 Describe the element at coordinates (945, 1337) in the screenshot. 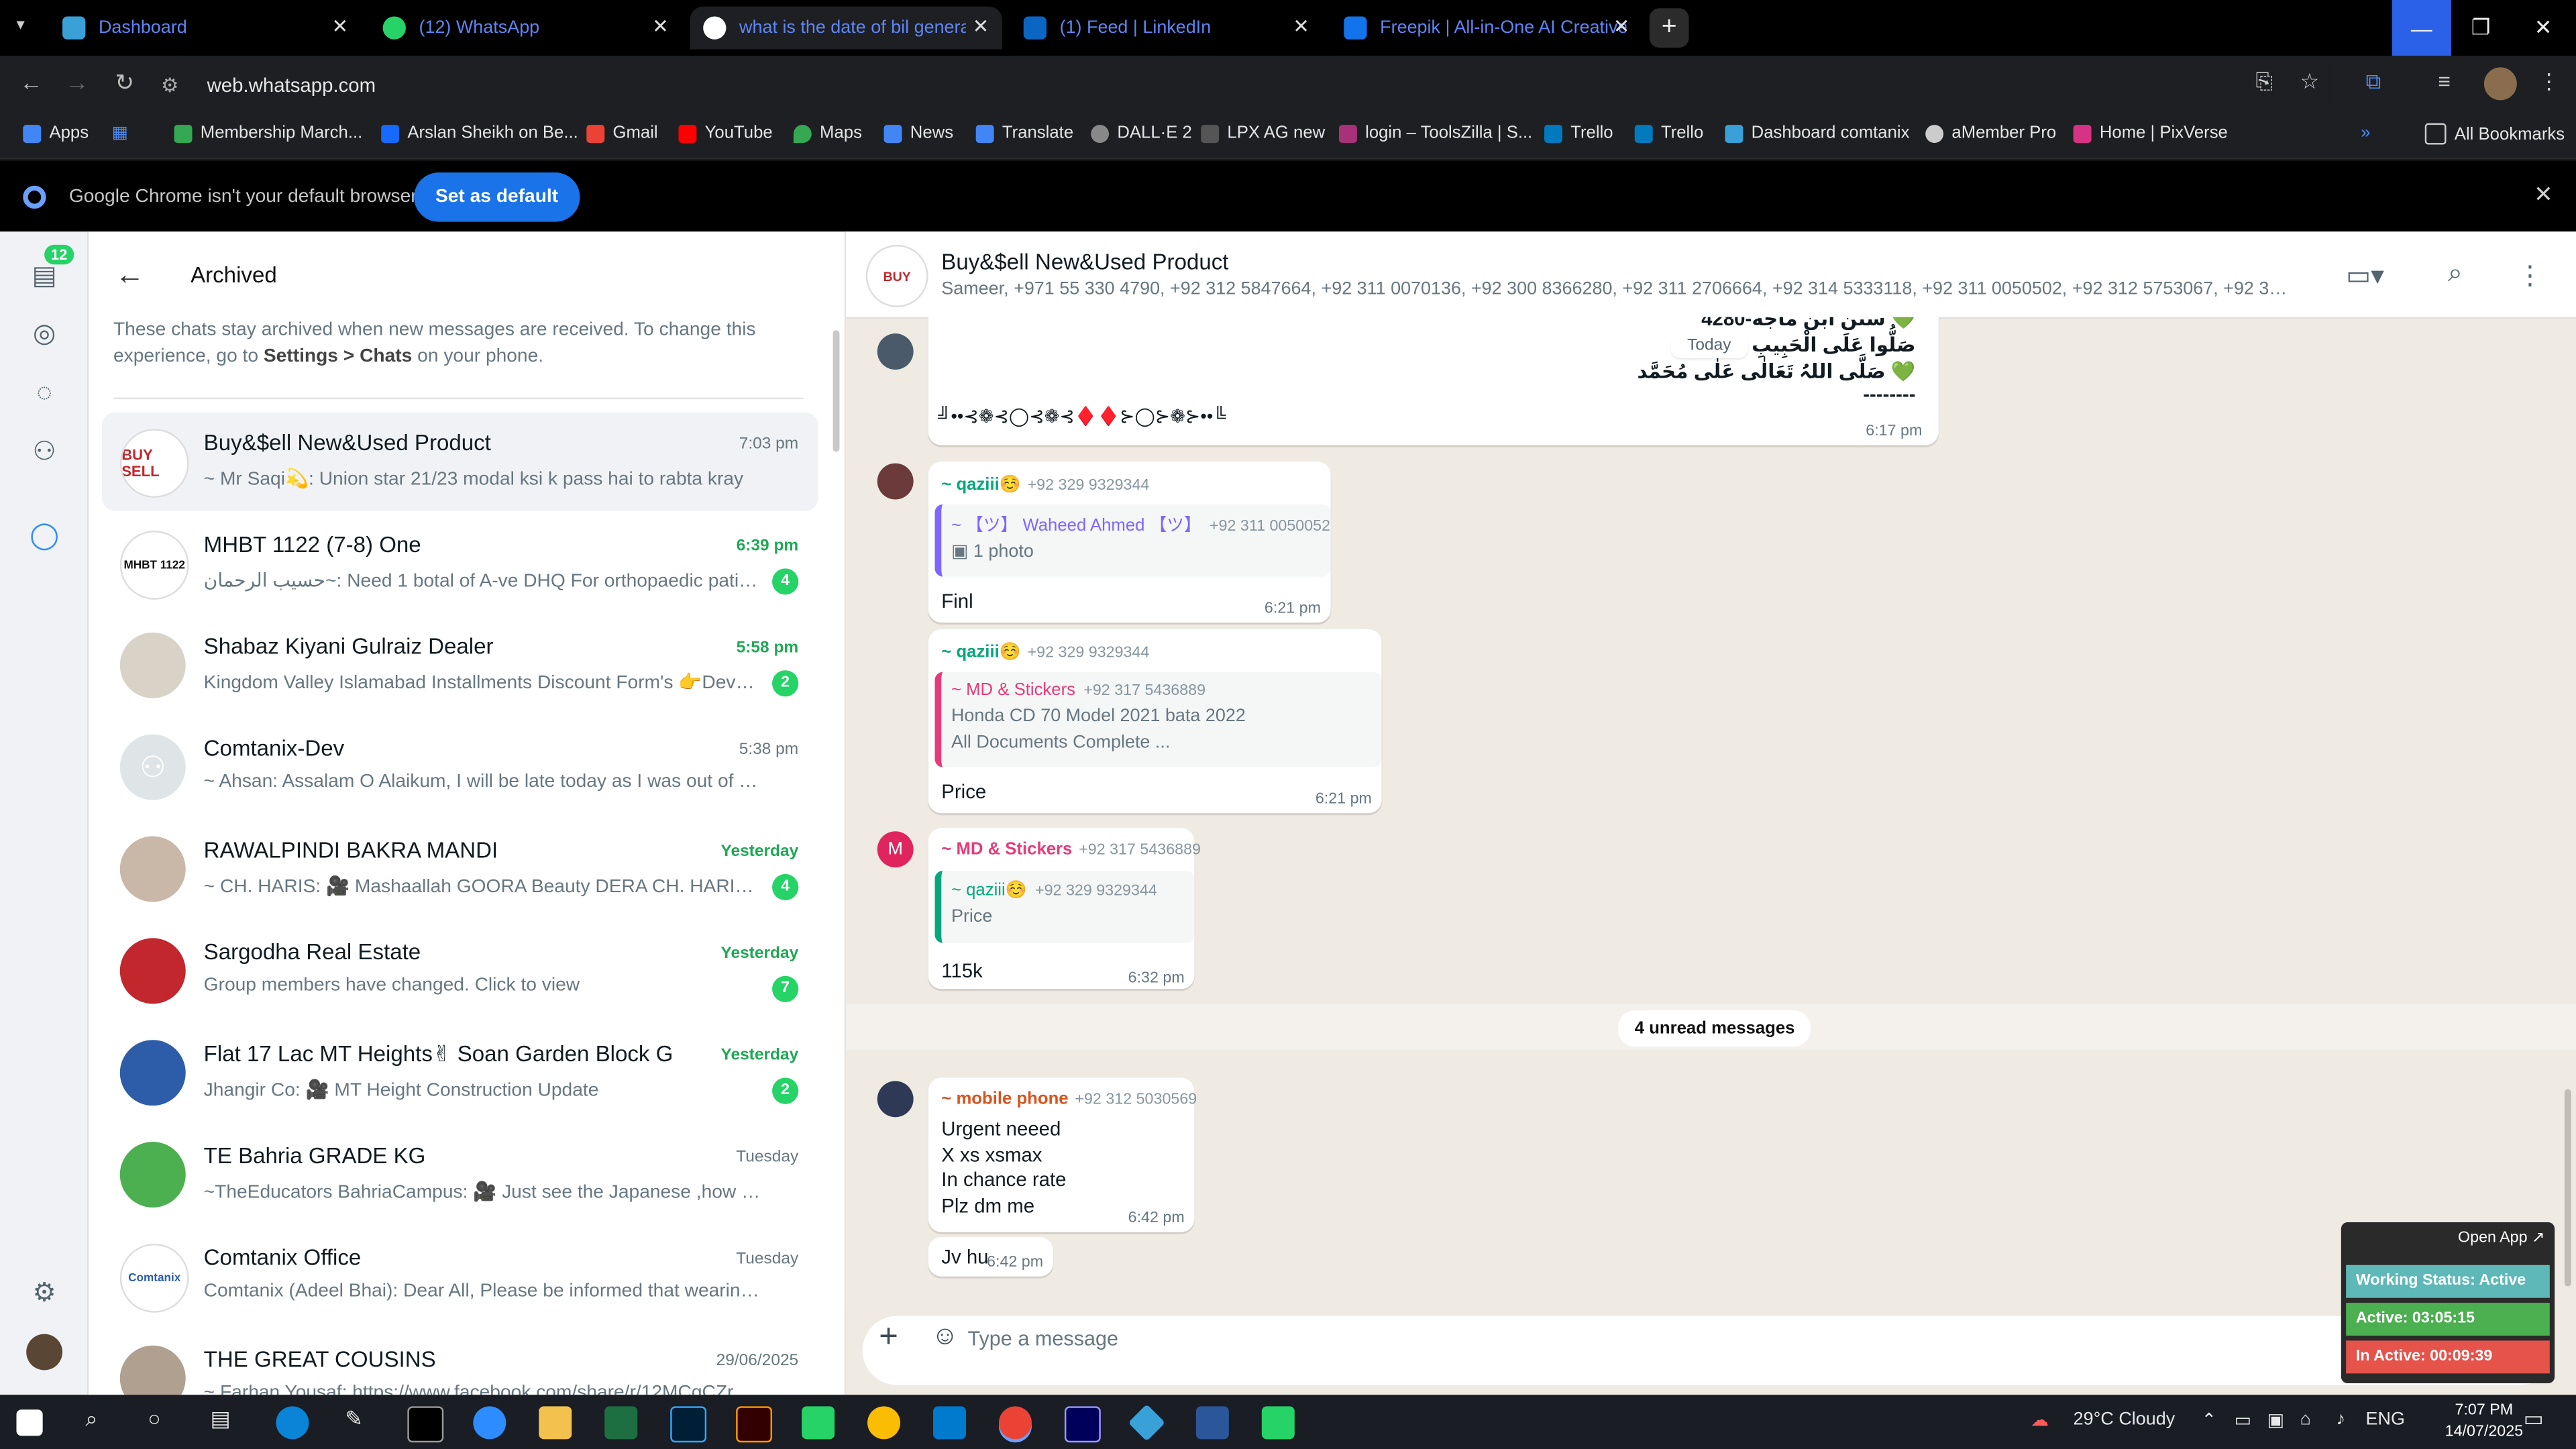

I see `sticker-icon: ☺` at that location.